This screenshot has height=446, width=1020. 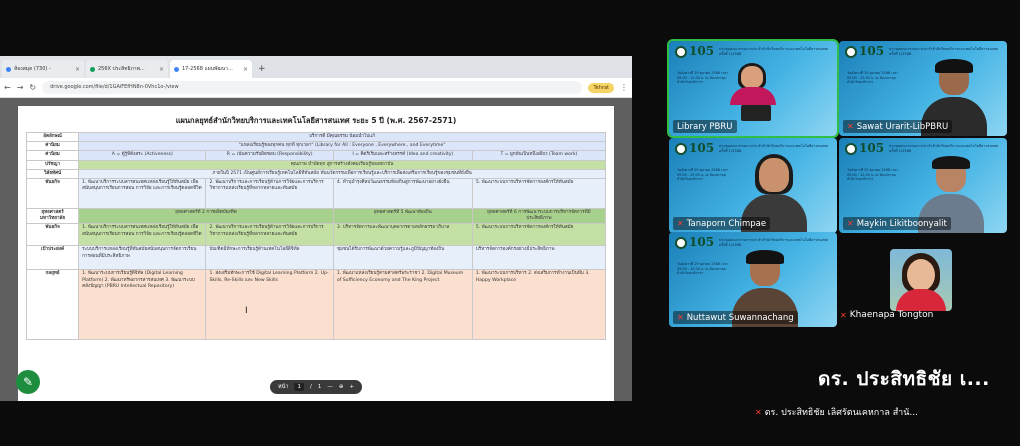 I want to click on table-cell: R = เน้นความรับผิดชอบ (Responsibility), so click(x=269, y=155).